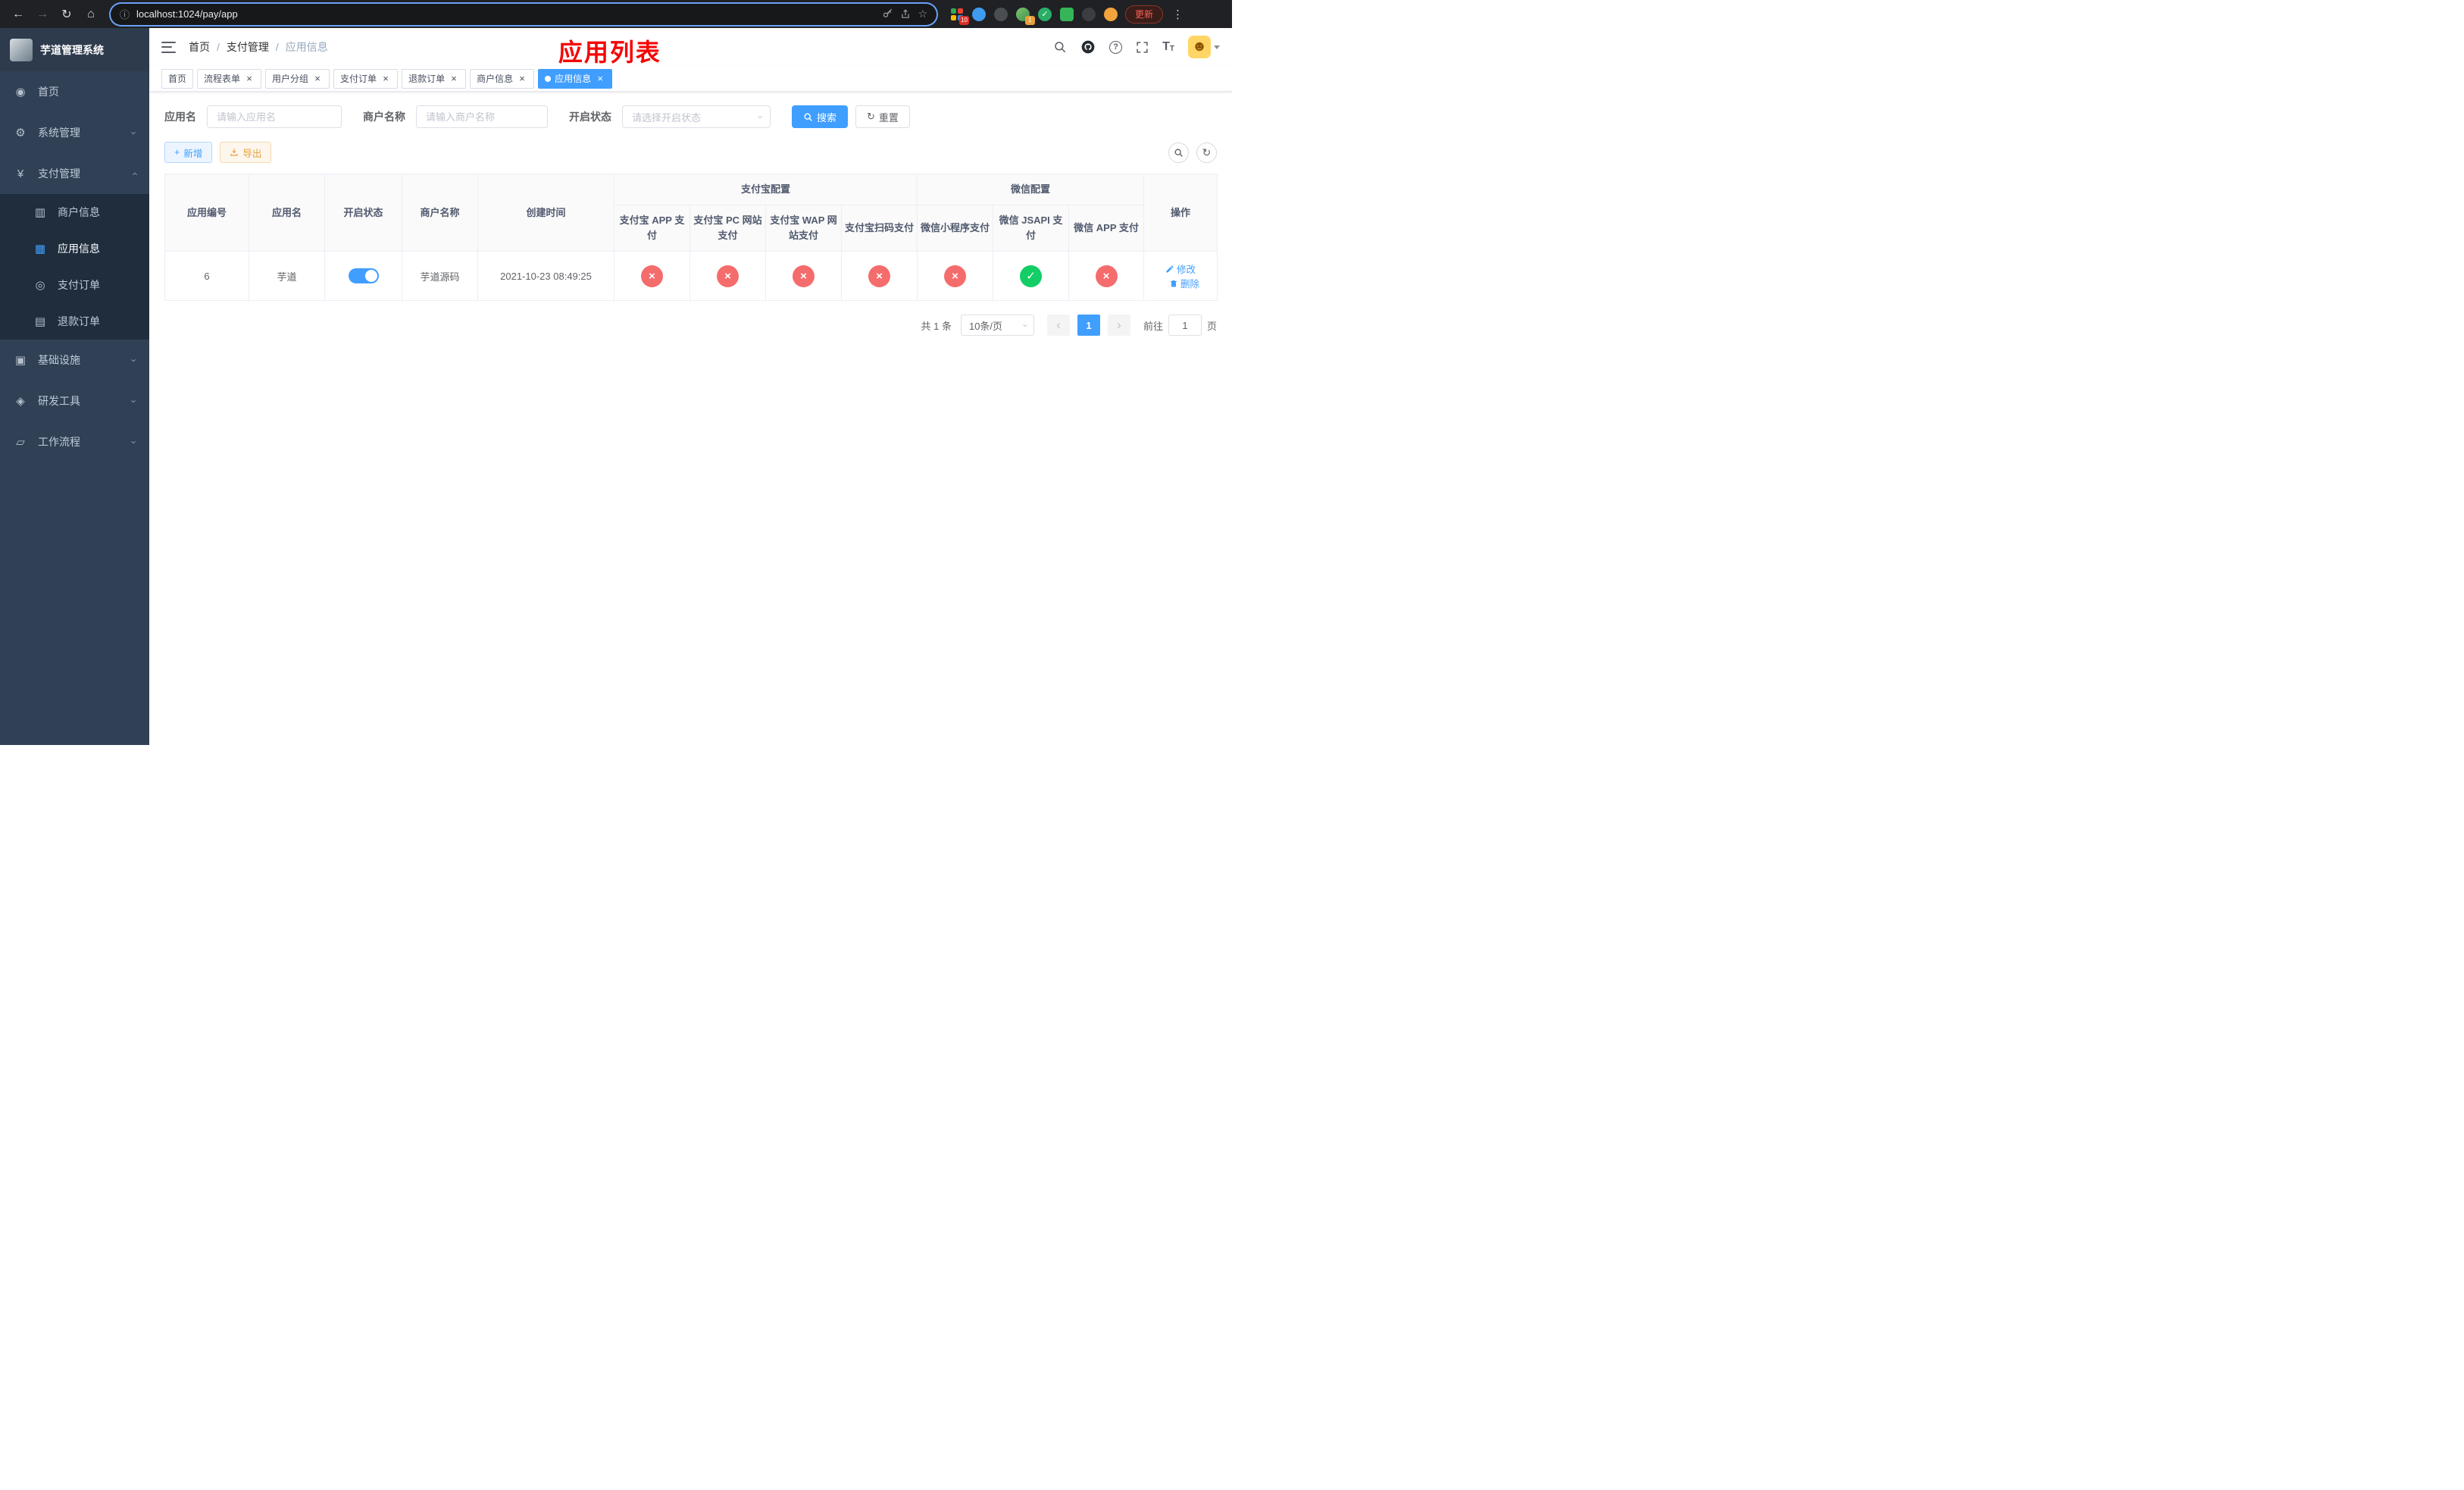 Image resolution: width=2464 pixels, height=1490 pixels. What do you see at coordinates (690, 47) in the screenshot?
I see `top-navbar: 首页 / 支付管理 / 应用信息 ? T T ☻` at bounding box center [690, 47].